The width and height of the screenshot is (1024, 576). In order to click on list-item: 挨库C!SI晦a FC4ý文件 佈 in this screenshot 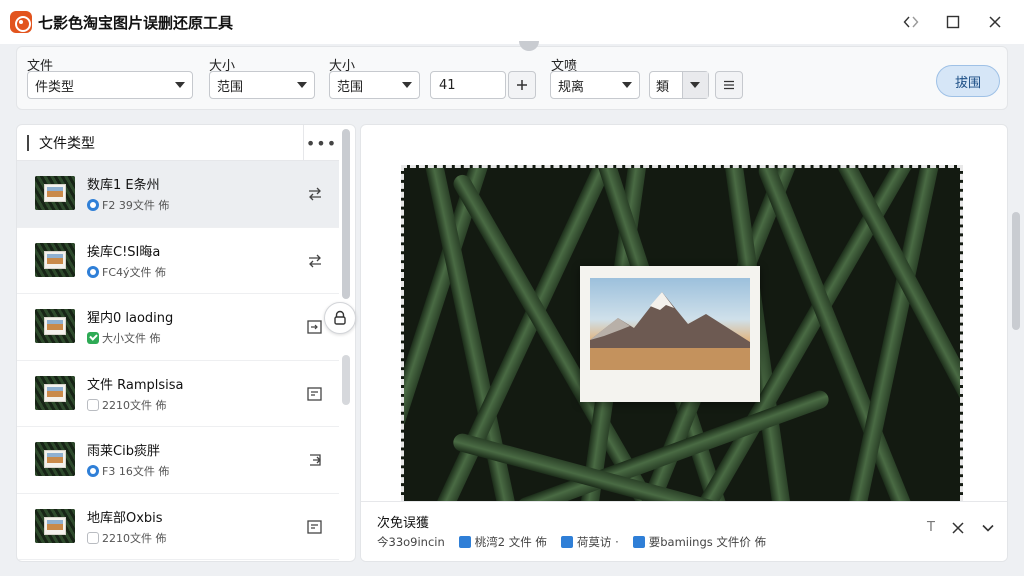, I will do `click(178, 261)`.